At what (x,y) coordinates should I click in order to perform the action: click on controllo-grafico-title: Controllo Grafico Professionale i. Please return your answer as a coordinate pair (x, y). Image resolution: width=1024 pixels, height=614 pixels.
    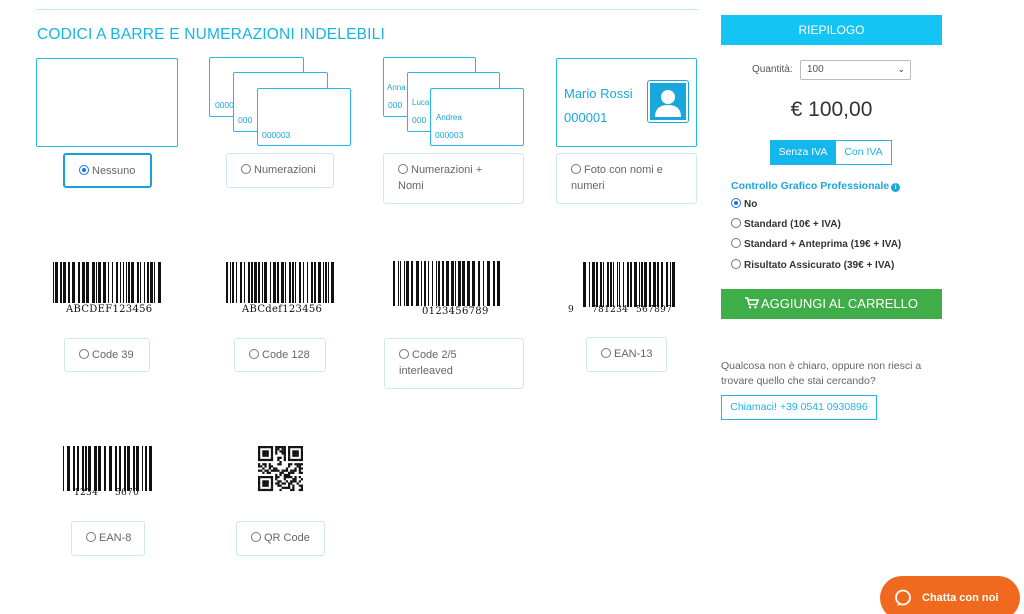
    Looking at the image, I should click on (816, 186).